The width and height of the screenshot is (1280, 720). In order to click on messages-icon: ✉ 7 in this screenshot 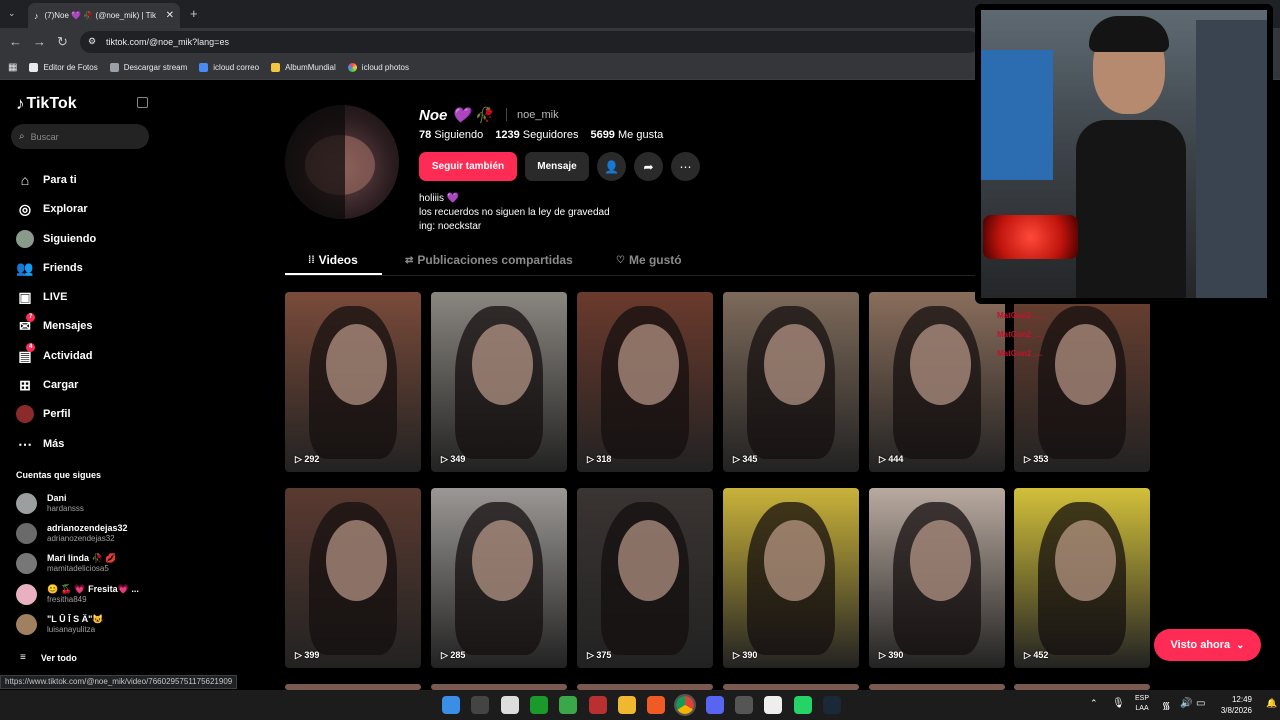, I will do `click(26, 324)`.